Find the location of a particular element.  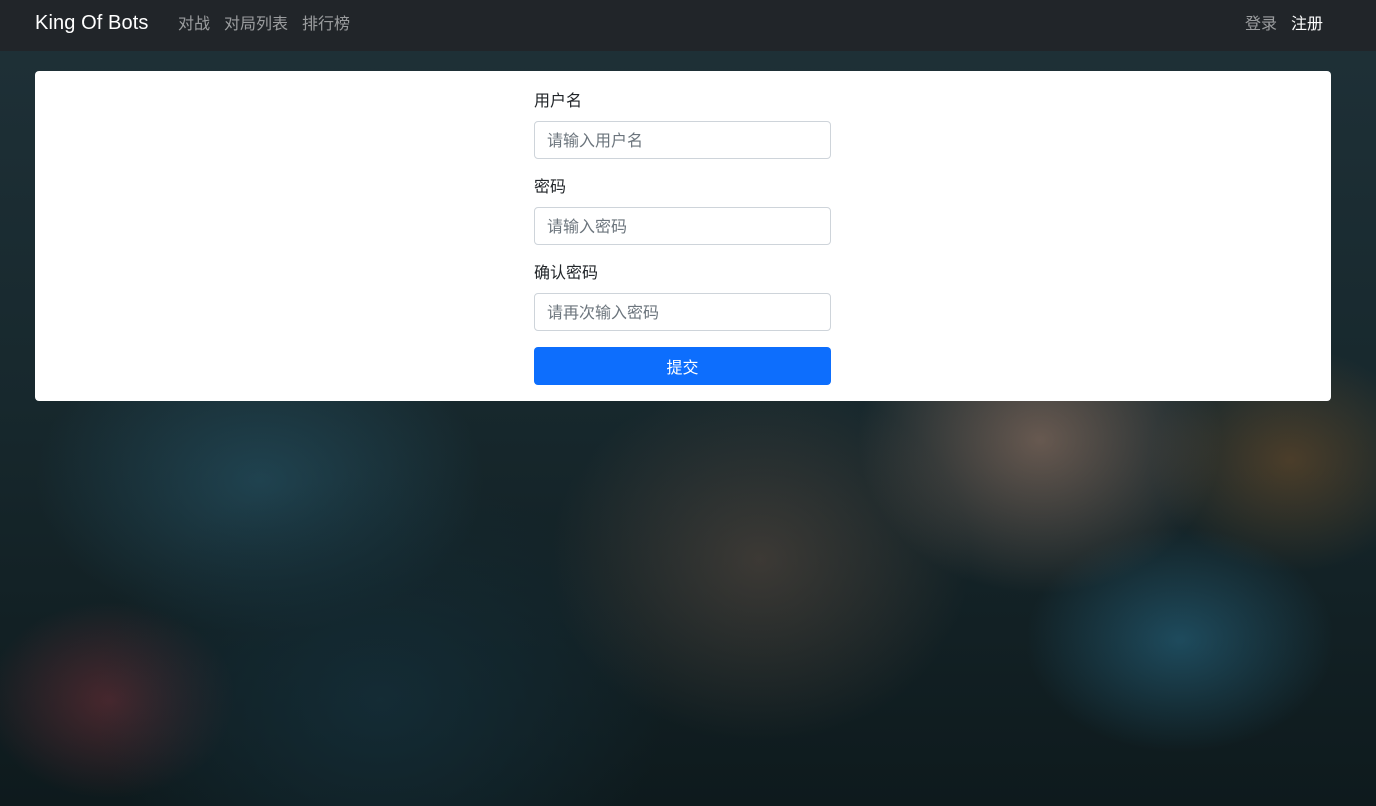

nav-link-pk: 对战 is located at coordinates (194, 24).